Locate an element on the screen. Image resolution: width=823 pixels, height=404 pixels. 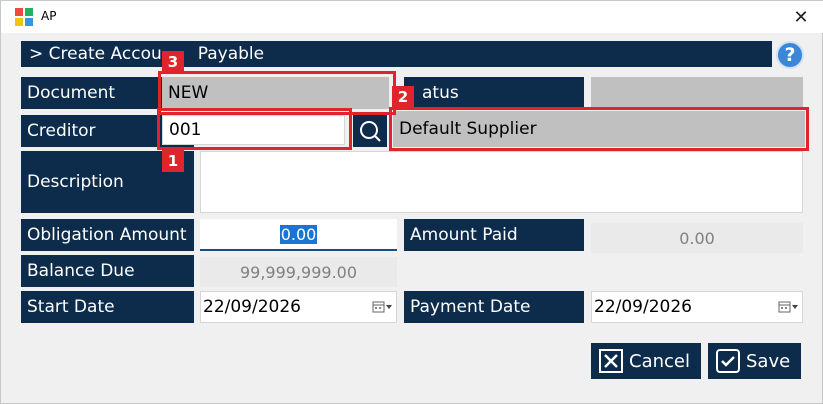
title-bar: AP ✕ is located at coordinates (412, 17).